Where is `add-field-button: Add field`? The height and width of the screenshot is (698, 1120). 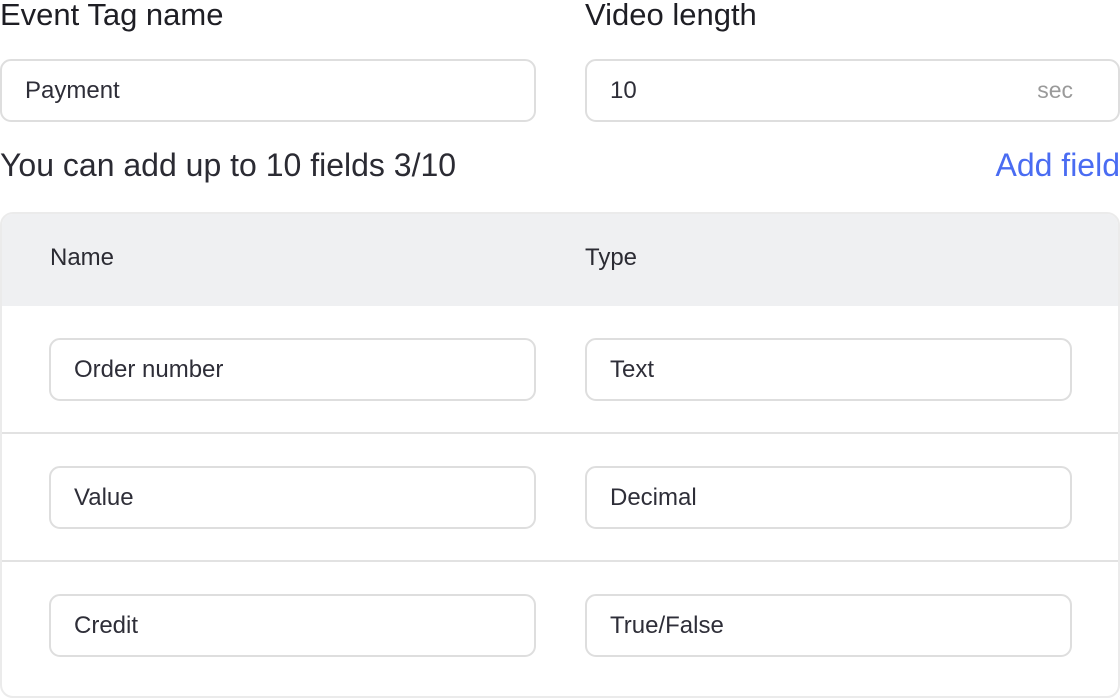
add-field-button: Add field is located at coordinates (1057, 165).